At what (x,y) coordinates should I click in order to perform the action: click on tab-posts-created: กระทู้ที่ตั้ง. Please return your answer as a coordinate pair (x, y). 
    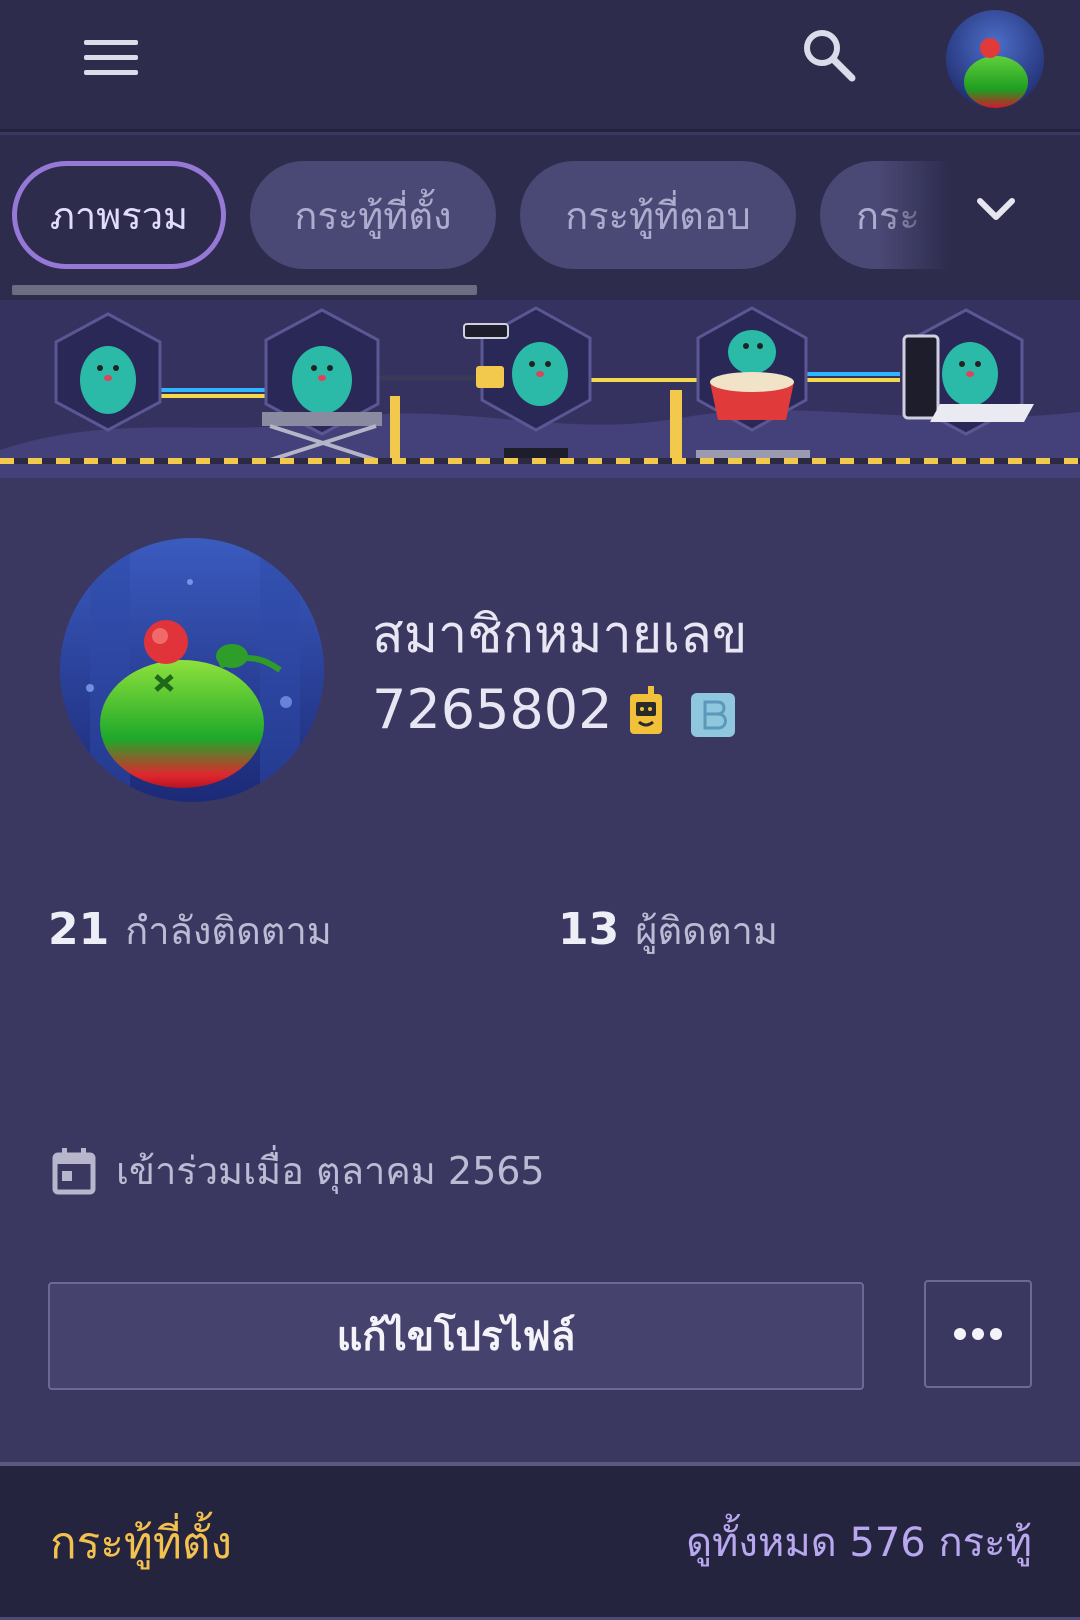
    Looking at the image, I should click on (373, 215).